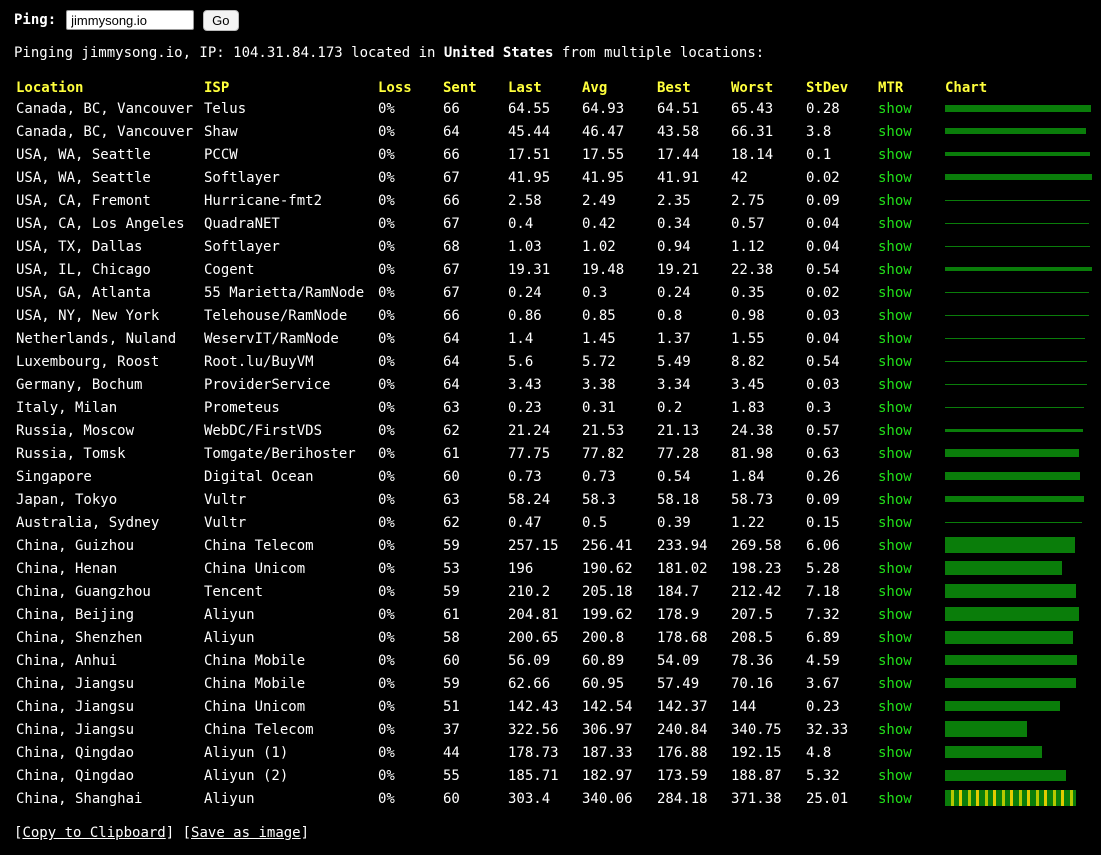 The height and width of the screenshot is (855, 1101). Describe the element at coordinates (83, 154) in the screenshot. I see `cell-location: USA, WA, Seattle` at that location.